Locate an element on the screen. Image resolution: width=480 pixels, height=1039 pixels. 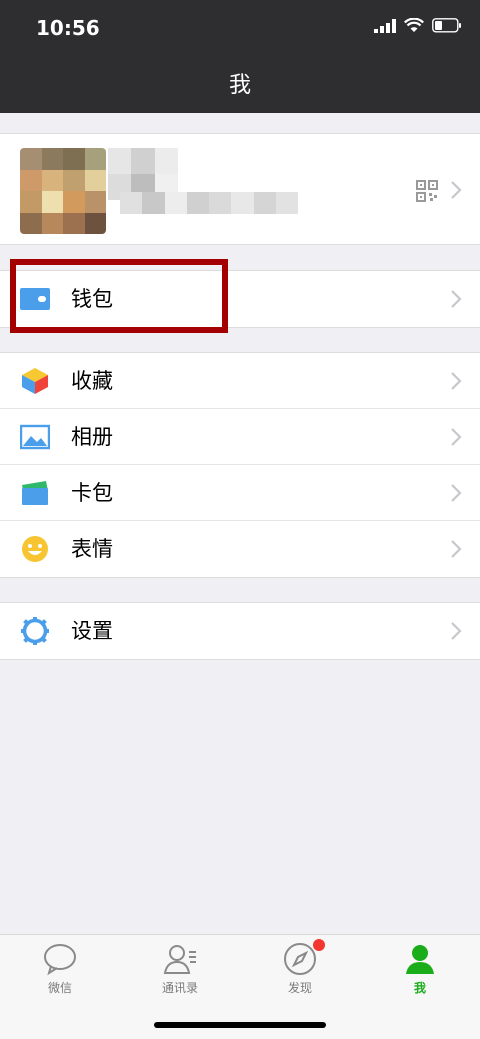
menu-item-label: 相册 is located at coordinates (92, 437).